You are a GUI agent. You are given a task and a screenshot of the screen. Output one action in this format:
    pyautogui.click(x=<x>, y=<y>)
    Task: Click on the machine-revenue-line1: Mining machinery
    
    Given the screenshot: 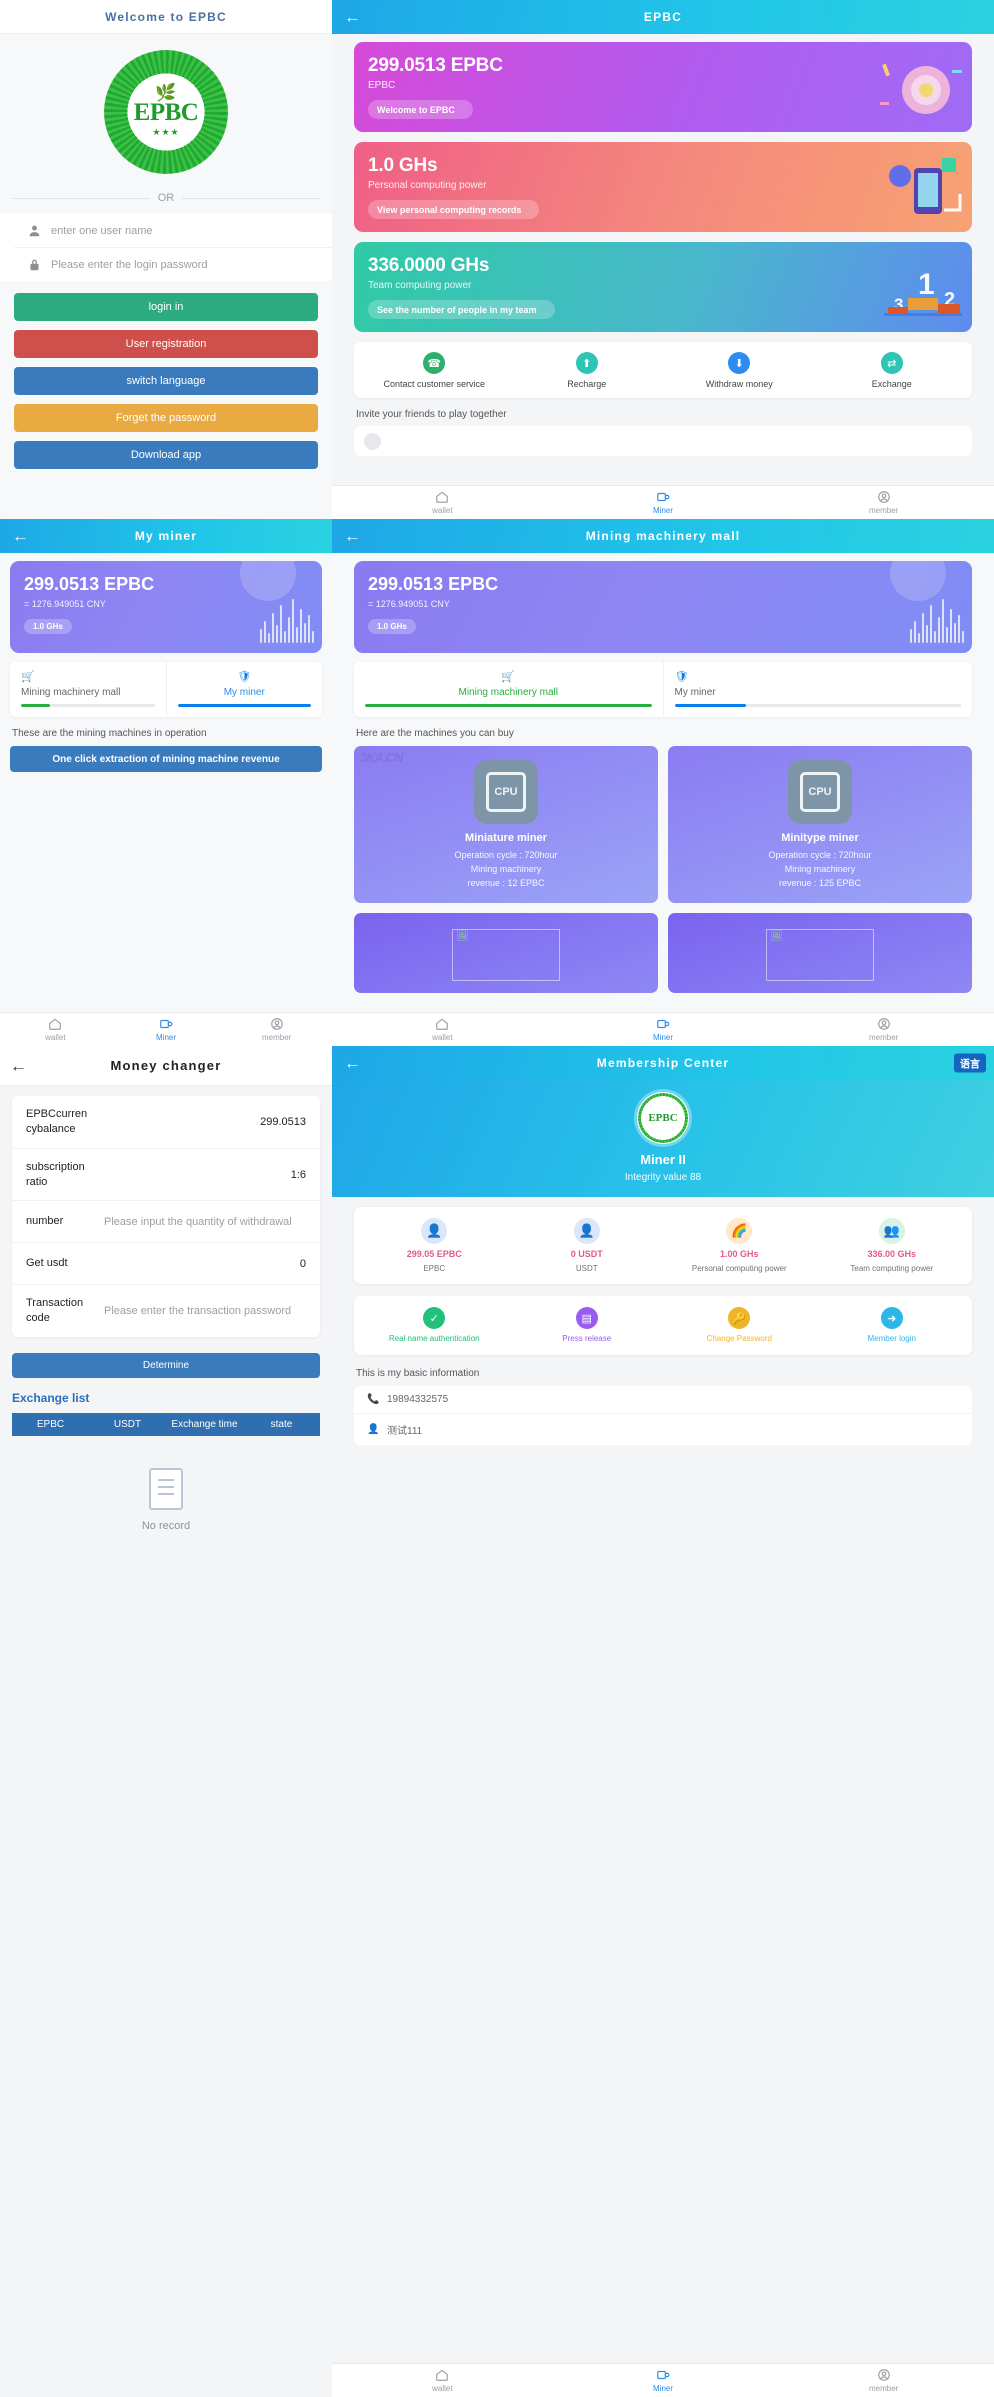 What is the action you would take?
    pyautogui.click(x=506, y=868)
    